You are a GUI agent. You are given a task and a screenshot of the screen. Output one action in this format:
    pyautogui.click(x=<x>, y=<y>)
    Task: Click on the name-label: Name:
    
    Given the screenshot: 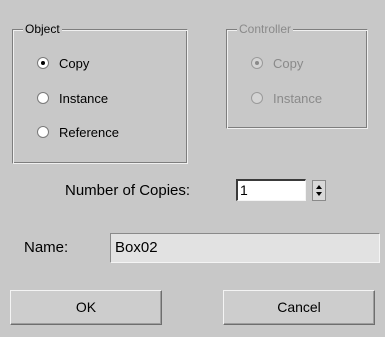 What is the action you would take?
    pyautogui.click(x=46, y=247)
    